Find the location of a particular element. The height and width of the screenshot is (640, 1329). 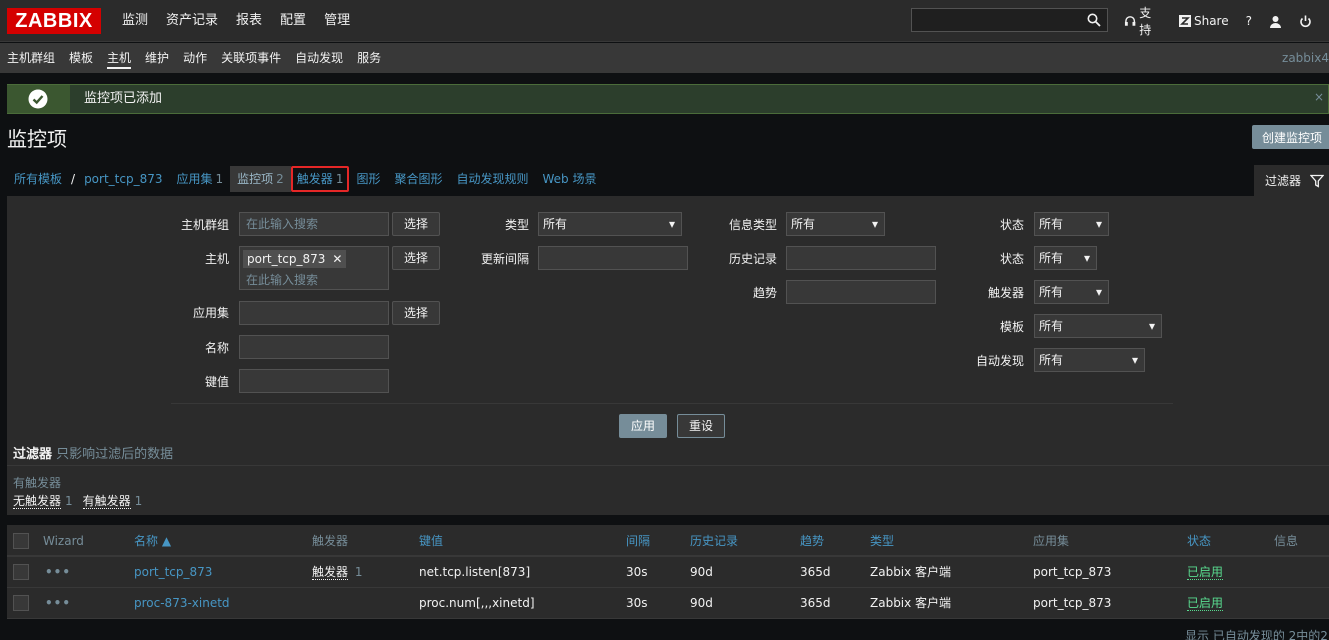

submenu-hosts: 主机 is located at coordinates (119, 58).